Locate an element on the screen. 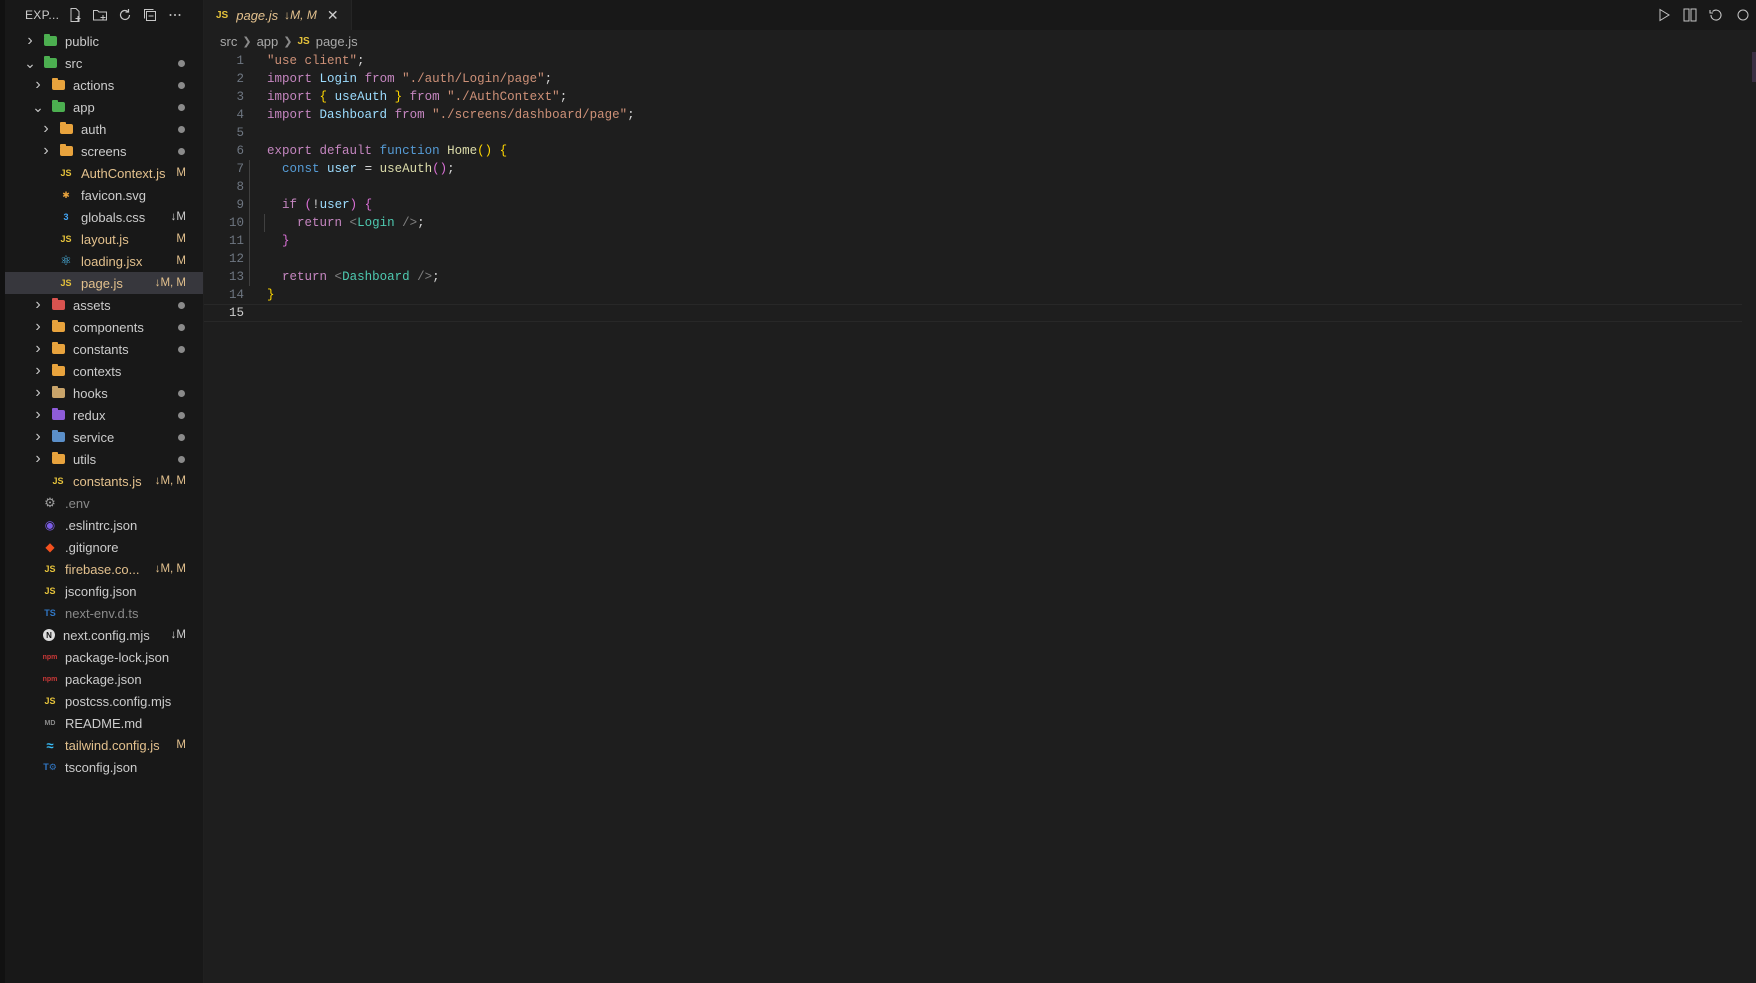  run-icon is located at coordinates (1664, 15).